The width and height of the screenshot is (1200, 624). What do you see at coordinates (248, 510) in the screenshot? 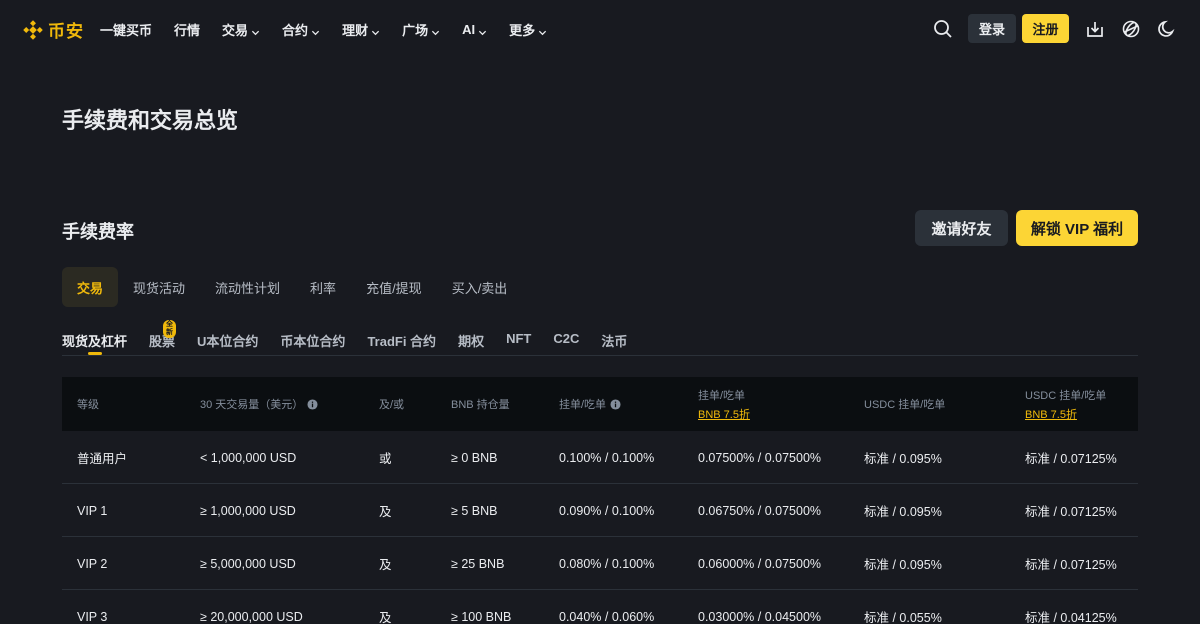
I see `table-cell: ≥ 1,000,000 USD` at bounding box center [248, 510].